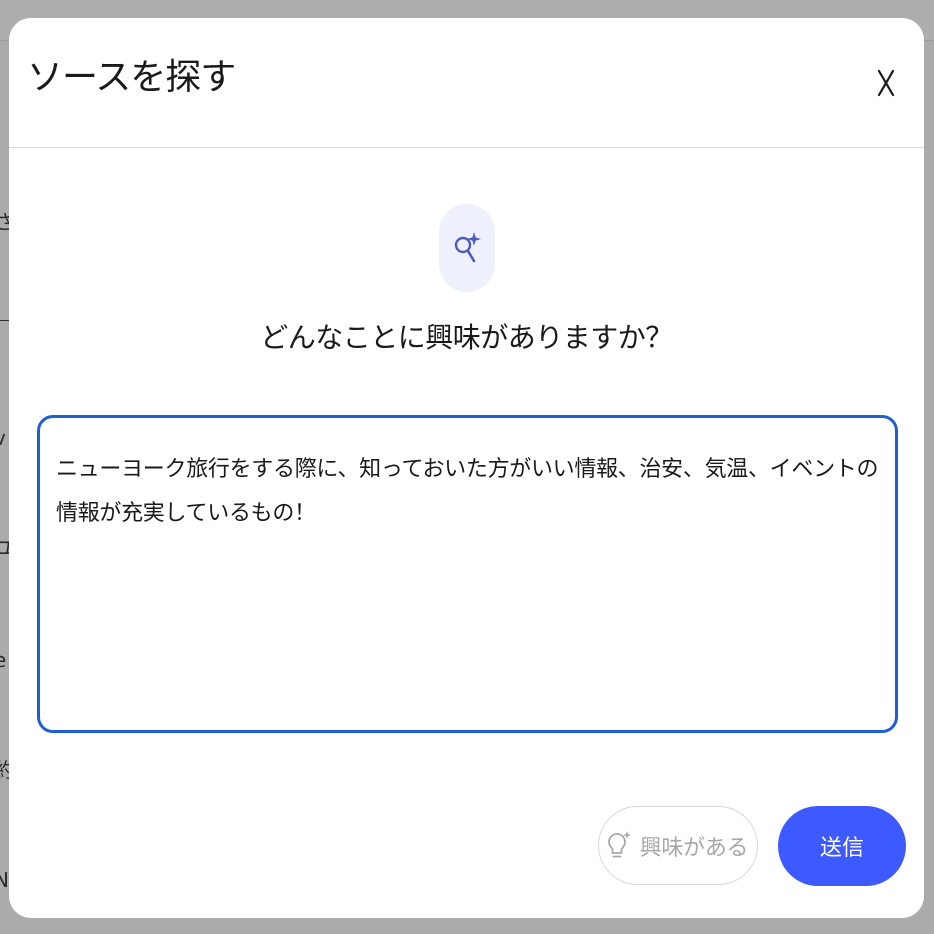  I want to click on lightbulb-sparkle-icon, so click(619, 846).